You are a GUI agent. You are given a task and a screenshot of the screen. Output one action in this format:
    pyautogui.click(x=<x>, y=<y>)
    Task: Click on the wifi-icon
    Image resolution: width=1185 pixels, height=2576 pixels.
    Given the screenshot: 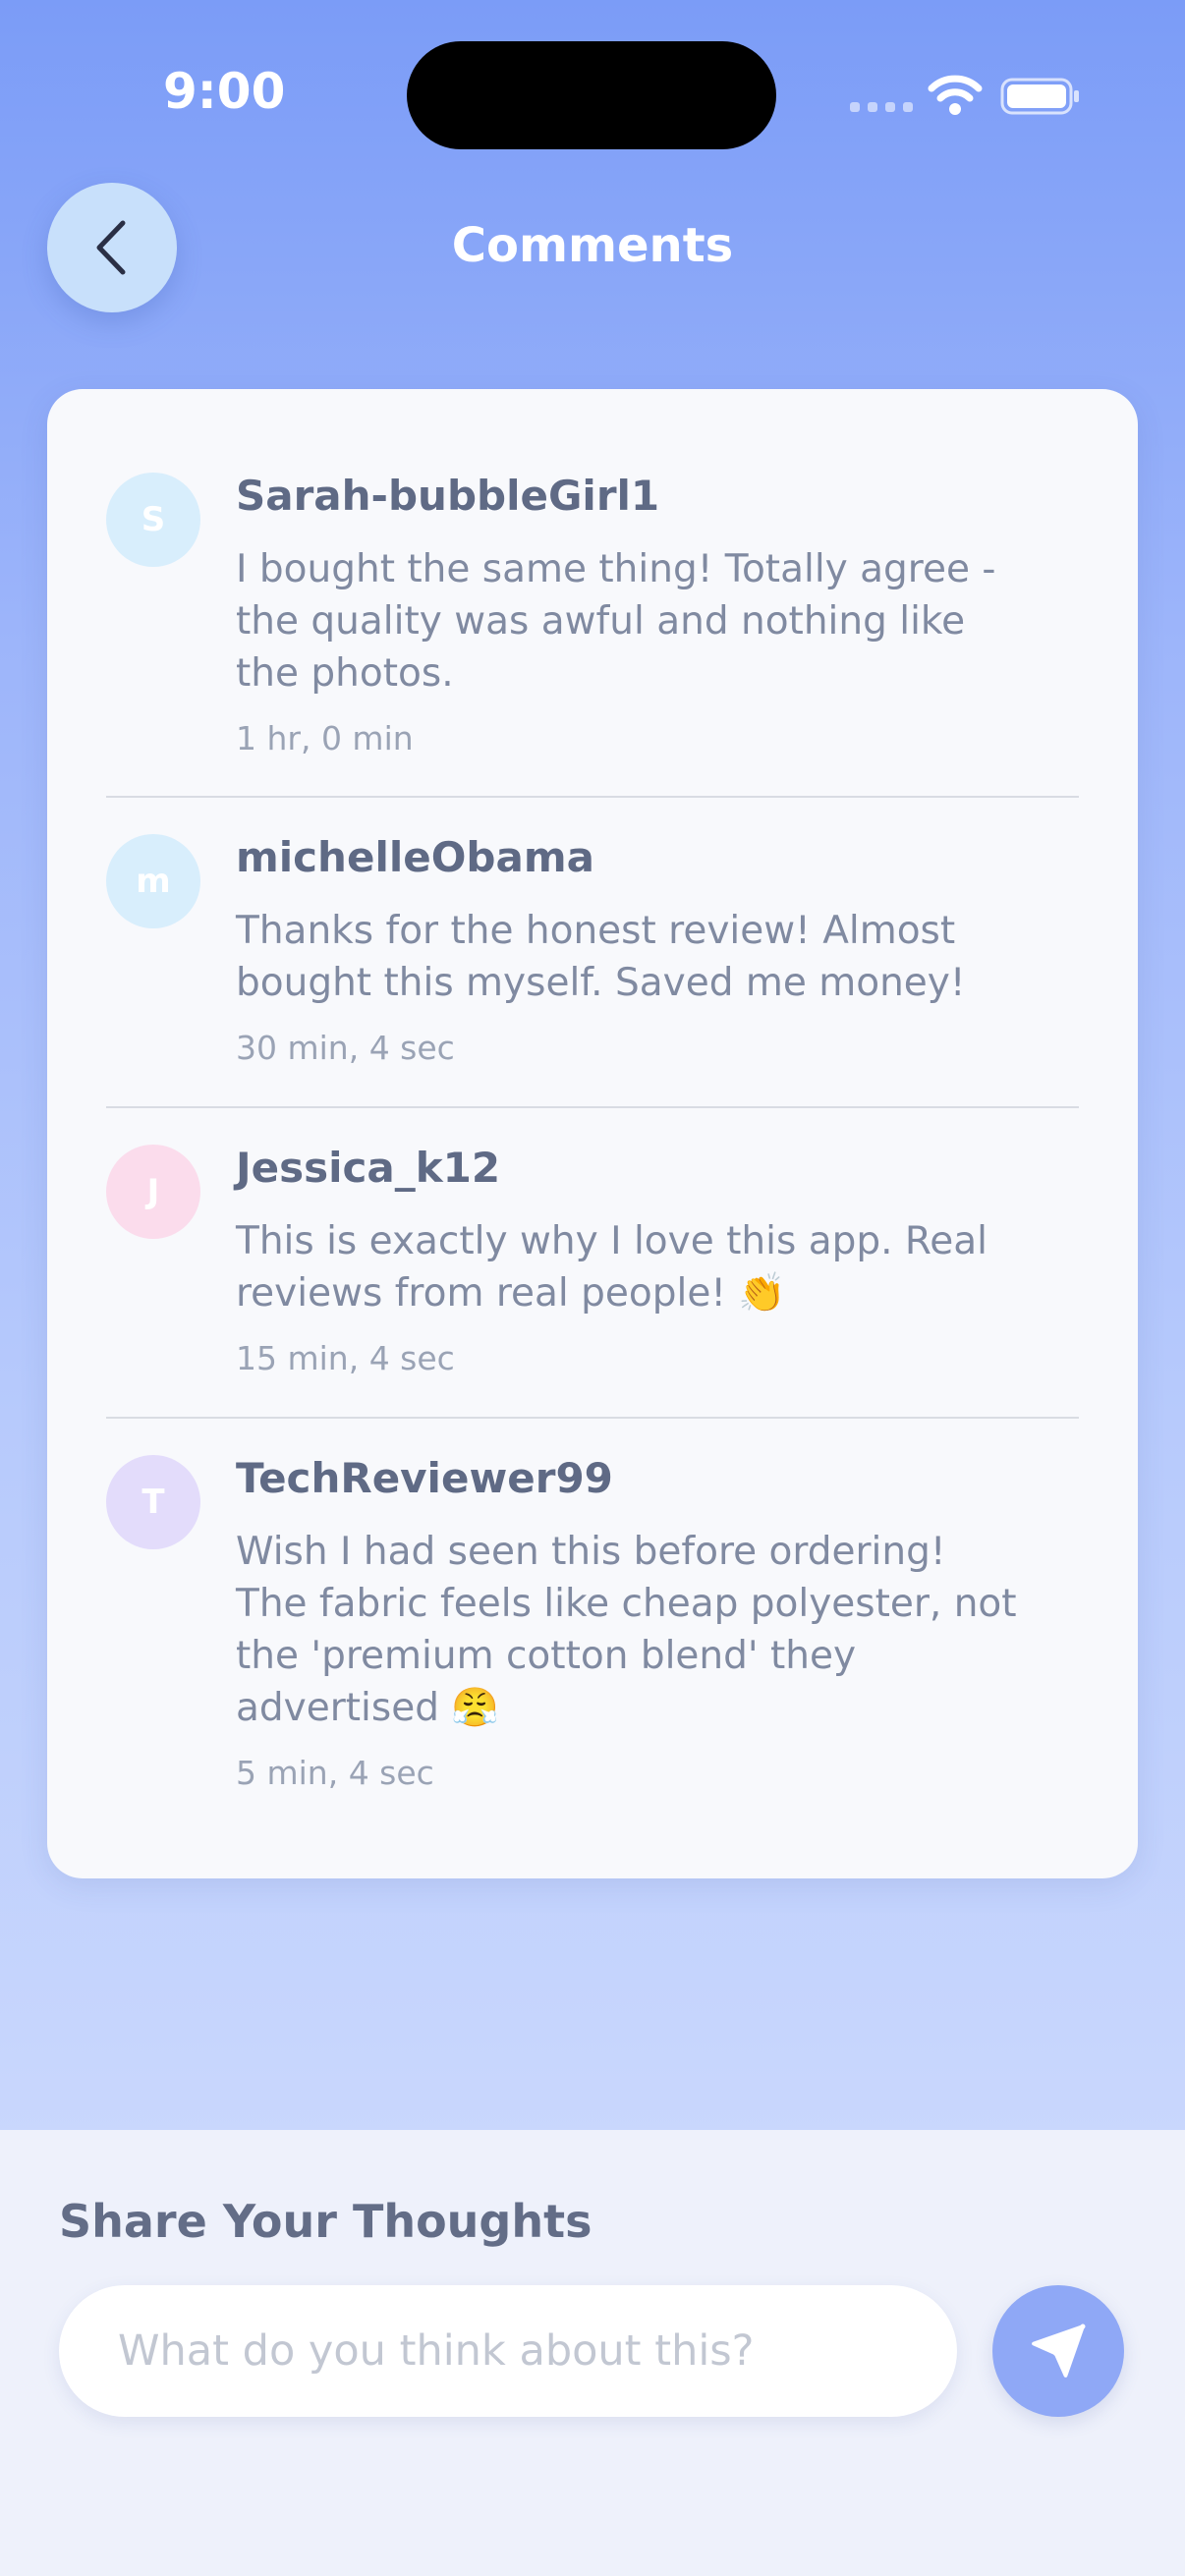 What is the action you would take?
    pyautogui.click(x=956, y=95)
    